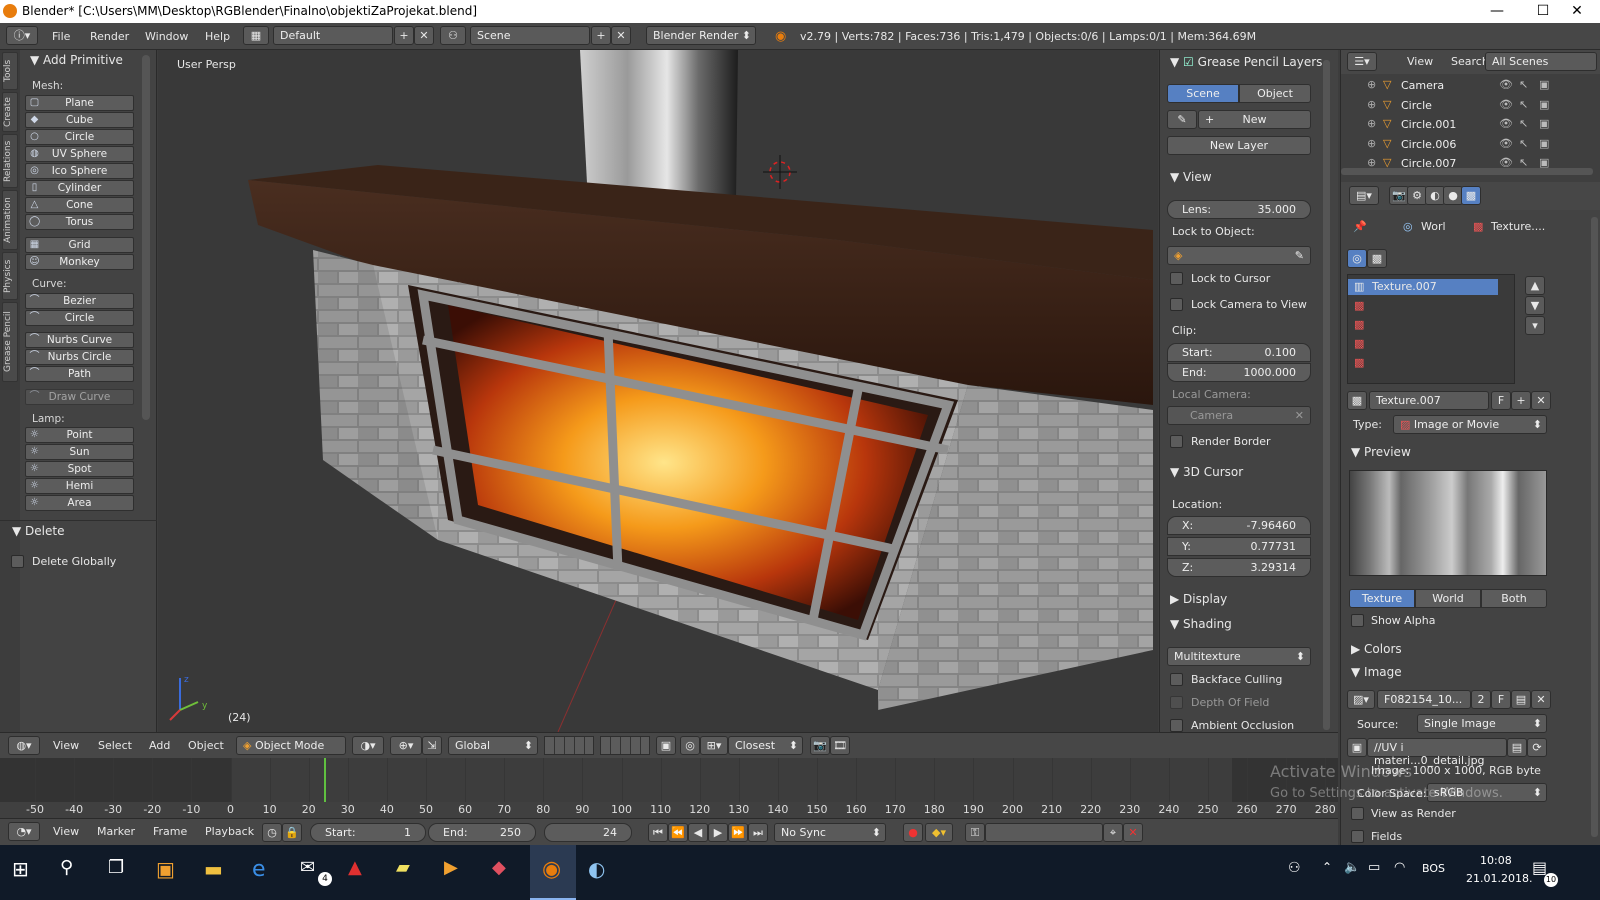  What do you see at coordinates (678, 832) in the screenshot?
I see `prev-keyframe-icon: ⏪` at bounding box center [678, 832].